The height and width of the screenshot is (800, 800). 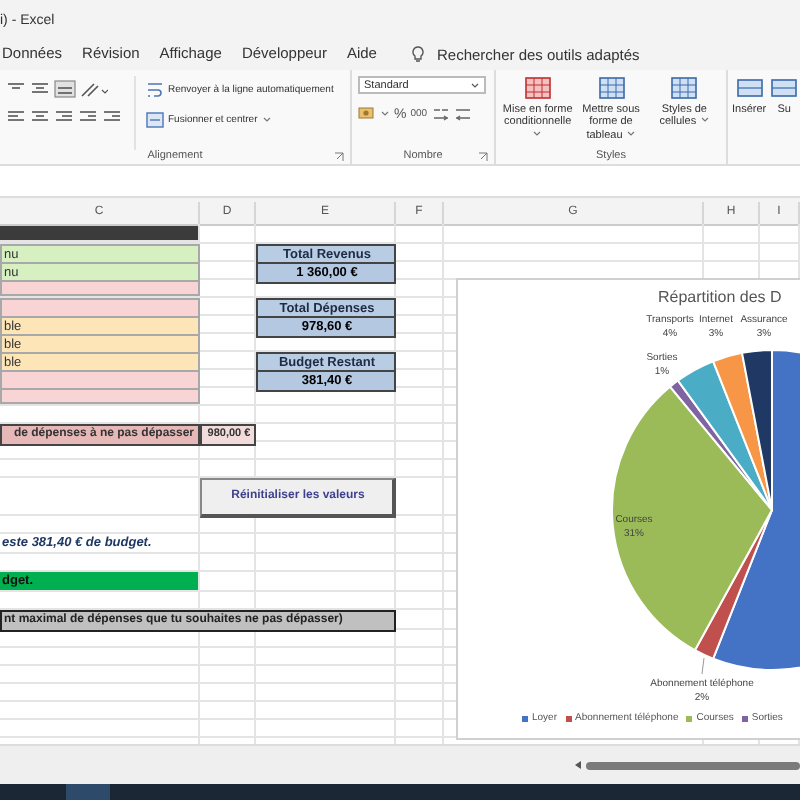 What do you see at coordinates (94, 89) in the screenshot?
I see `orientation-icon` at bounding box center [94, 89].